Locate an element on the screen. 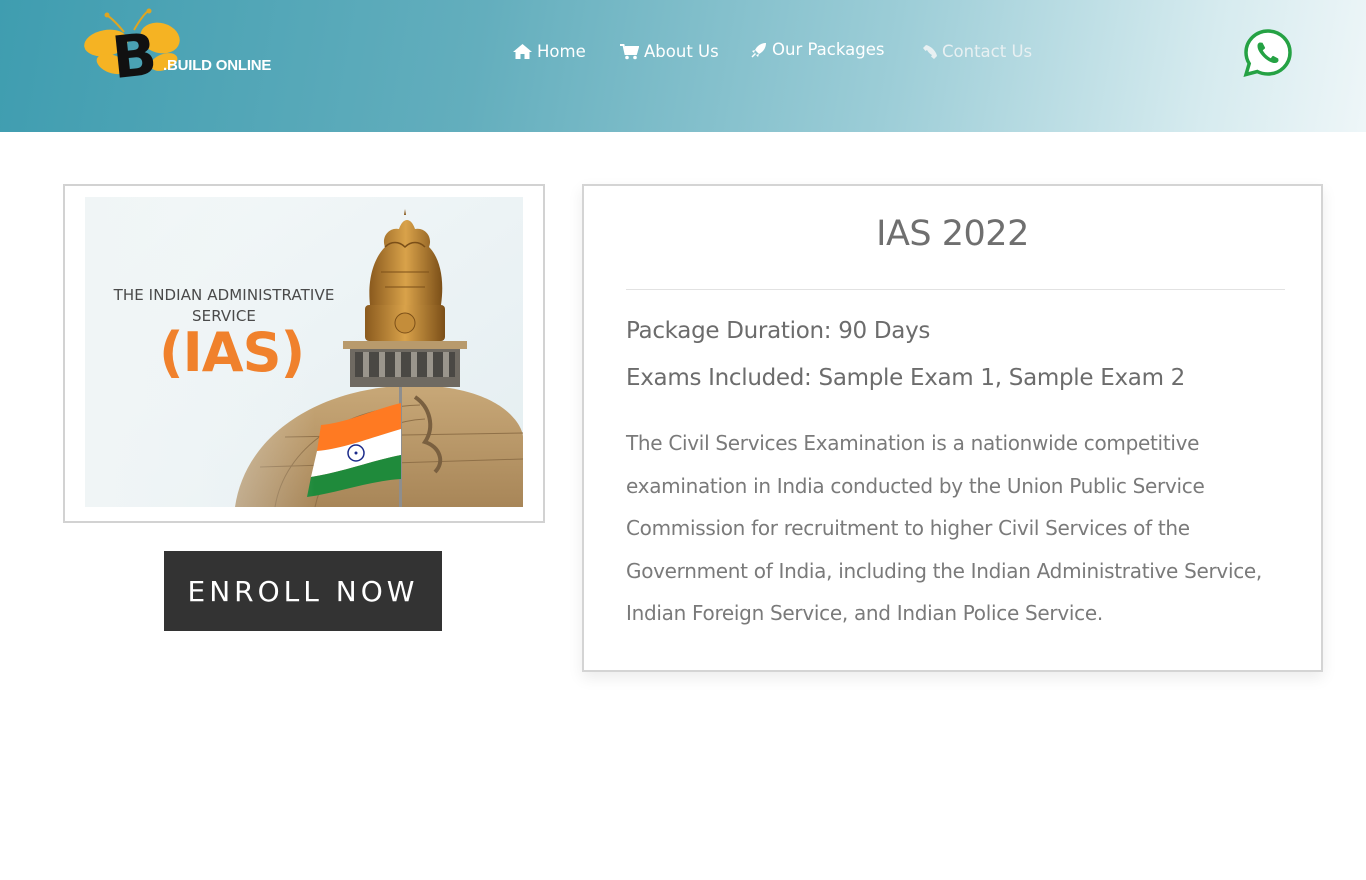 This screenshot has width=1366, height=880. cart-icon is located at coordinates (629, 51).